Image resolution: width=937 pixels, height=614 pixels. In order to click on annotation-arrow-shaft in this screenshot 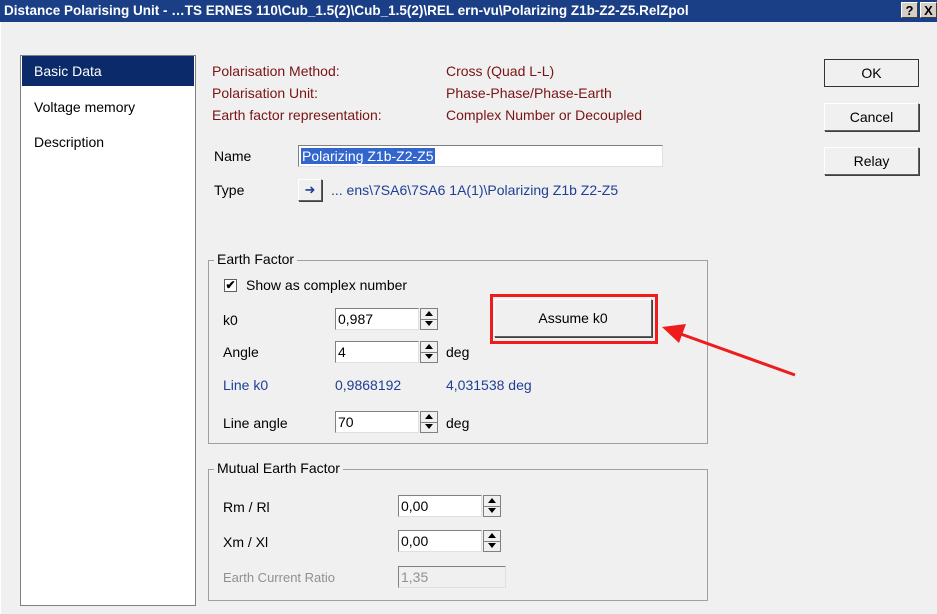, I will do `click(736, 354)`.